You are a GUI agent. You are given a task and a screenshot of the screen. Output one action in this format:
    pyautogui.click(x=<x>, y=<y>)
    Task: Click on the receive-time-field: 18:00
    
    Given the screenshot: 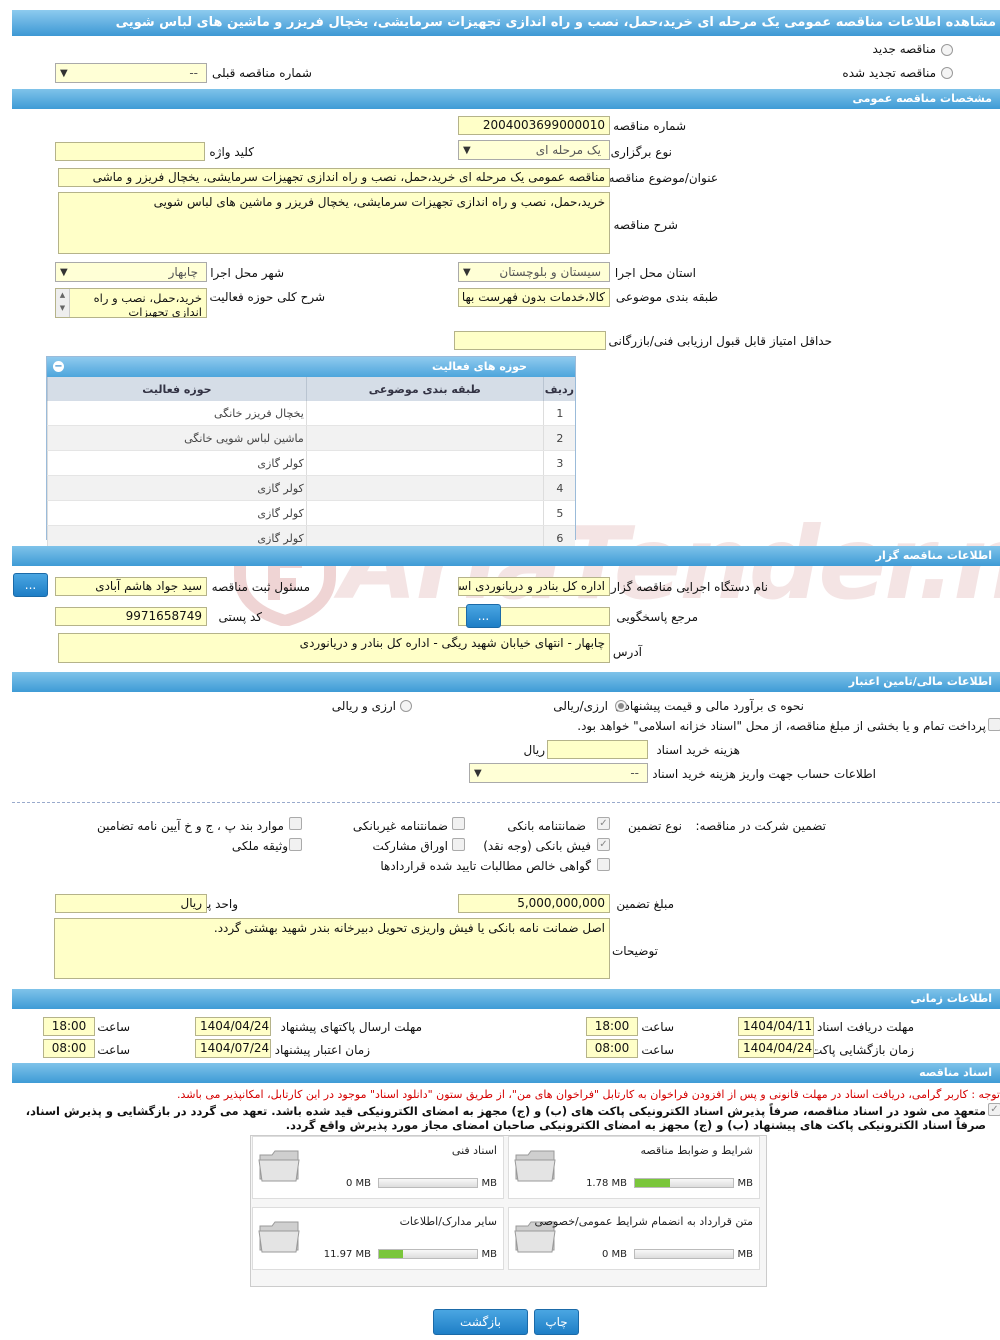 What is the action you would take?
    pyautogui.click(x=612, y=1026)
    